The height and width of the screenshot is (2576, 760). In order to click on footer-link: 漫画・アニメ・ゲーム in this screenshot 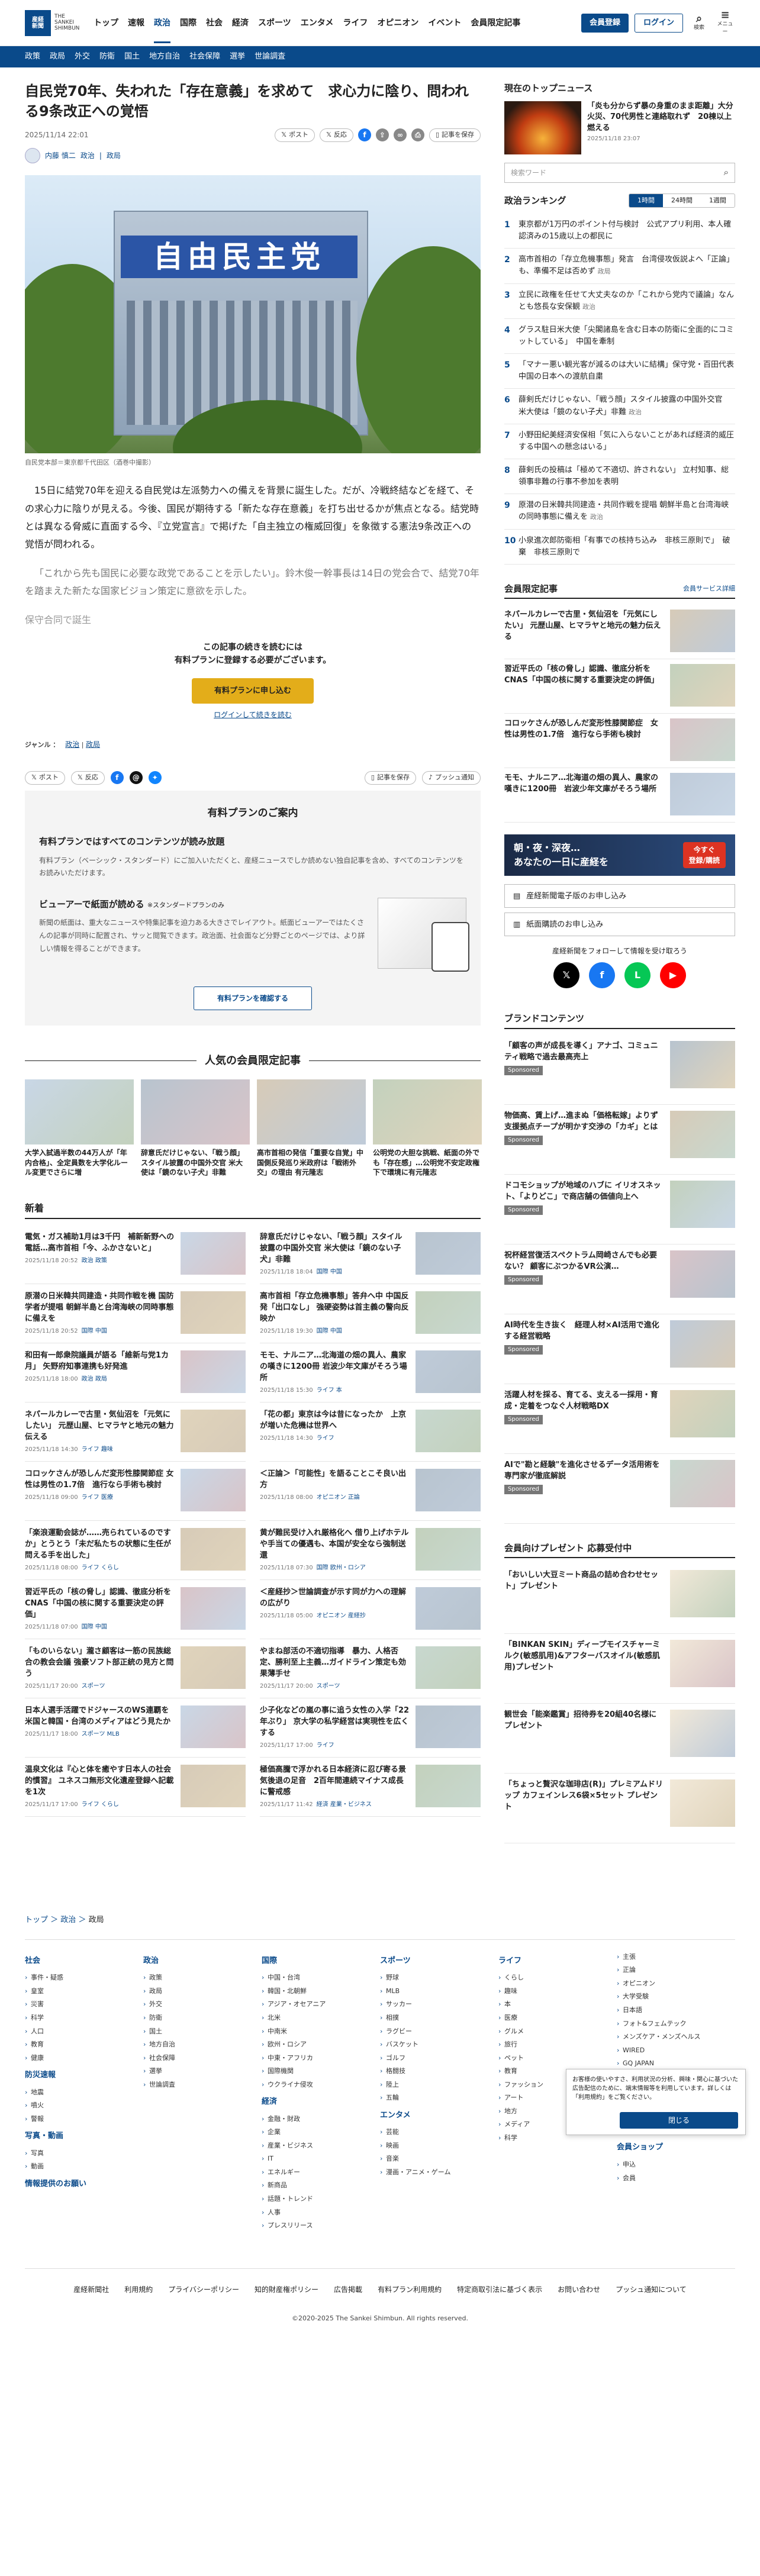, I will do `click(439, 2173)`.